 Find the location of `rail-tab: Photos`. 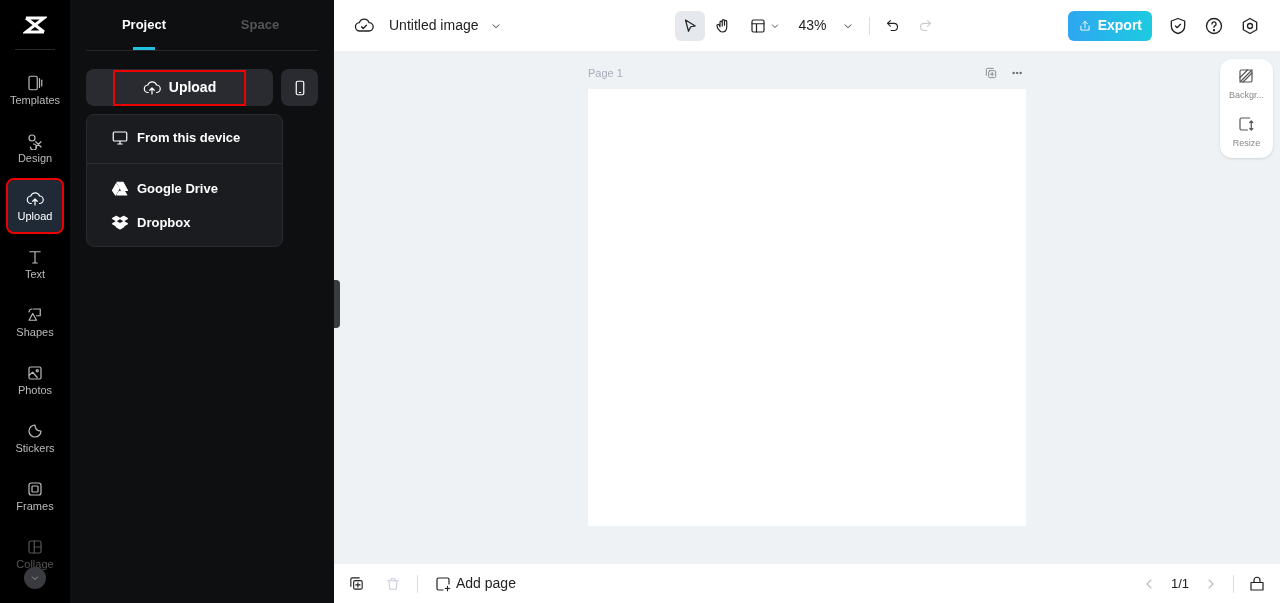

rail-tab: Photos is located at coordinates (35, 380).